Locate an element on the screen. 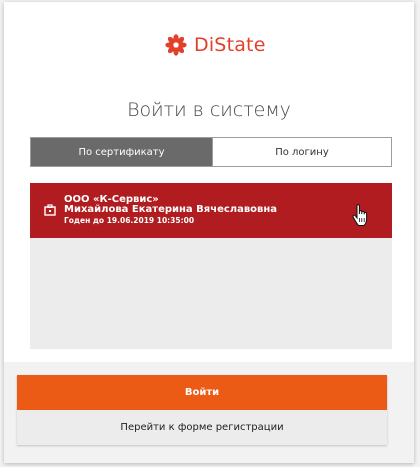 The image size is (420, 467). certificate-owner: Михайлова Екатерина Вячеславовна is located at coordinates (171, 209).